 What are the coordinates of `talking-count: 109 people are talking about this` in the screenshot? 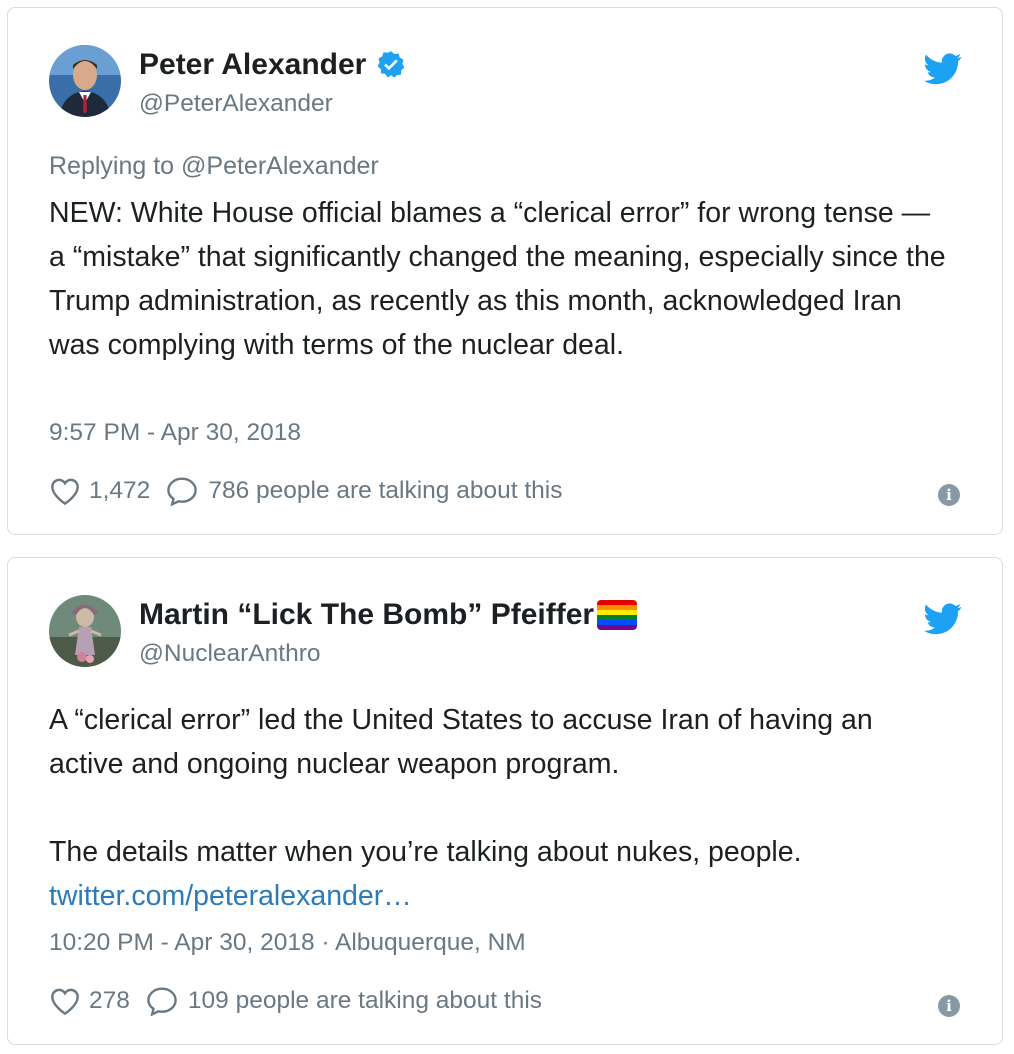 It's located at (365, 1001).